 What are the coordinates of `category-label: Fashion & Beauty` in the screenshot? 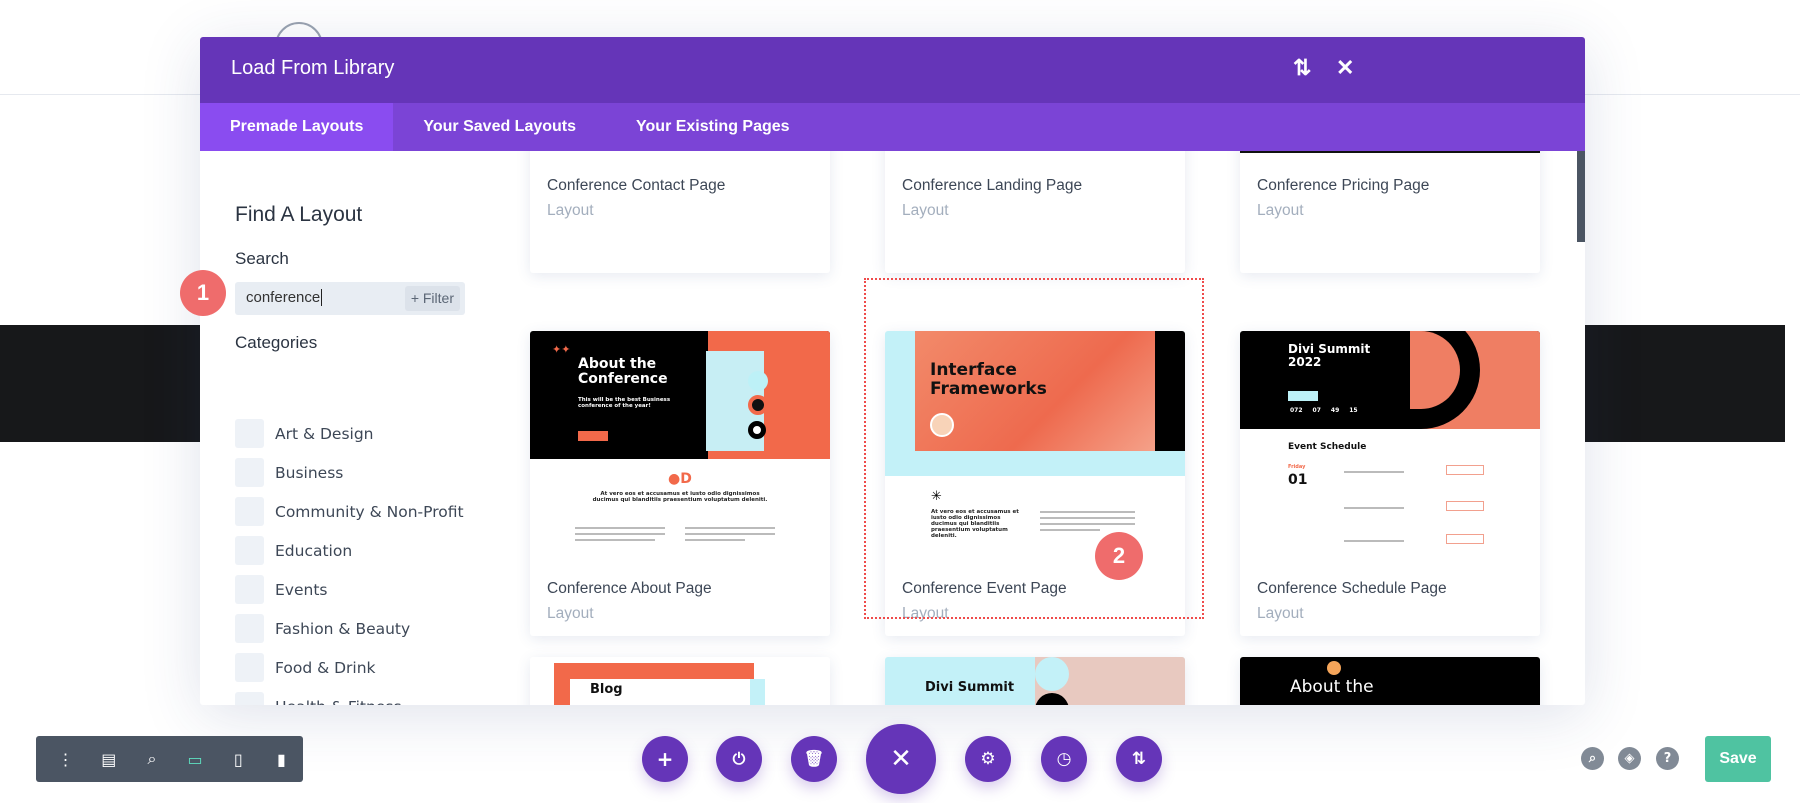 It's located at (343, 628).